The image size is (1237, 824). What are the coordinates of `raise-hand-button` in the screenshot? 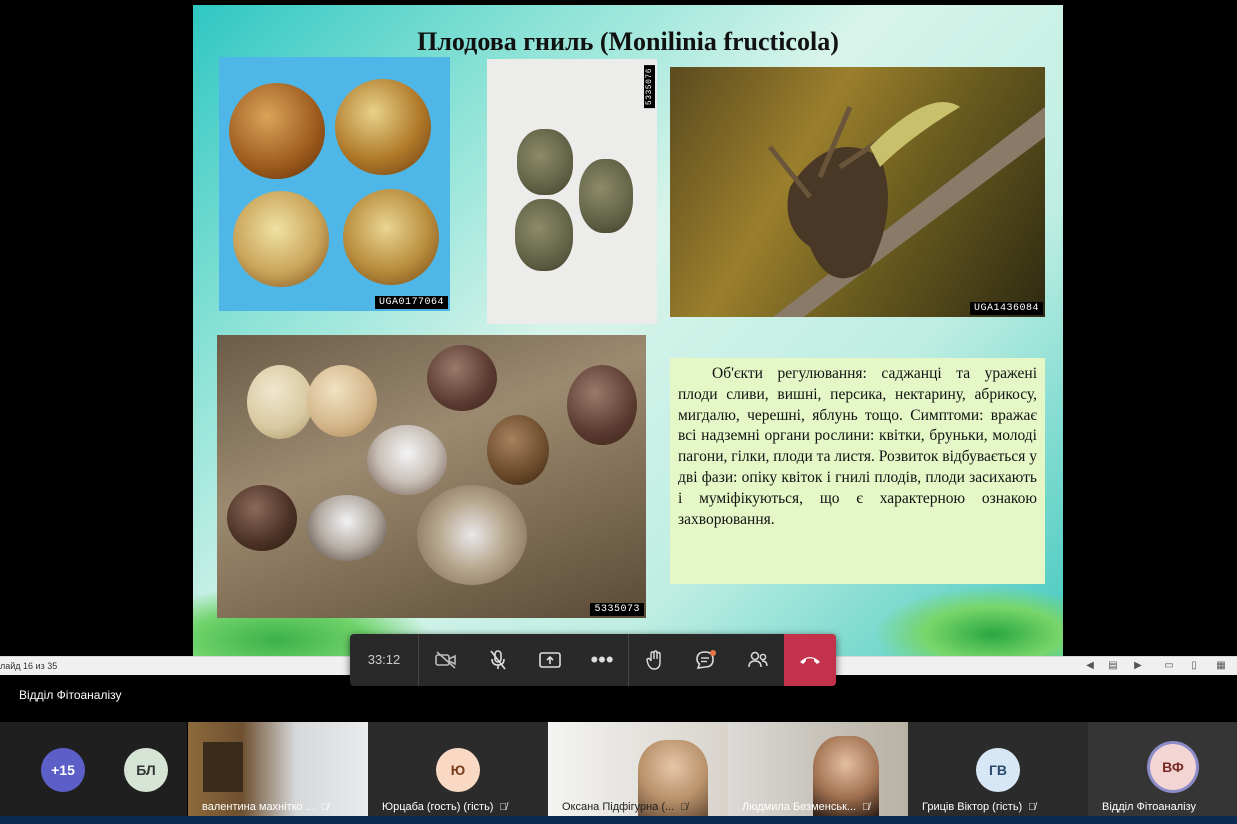 It's located at (654, 660).